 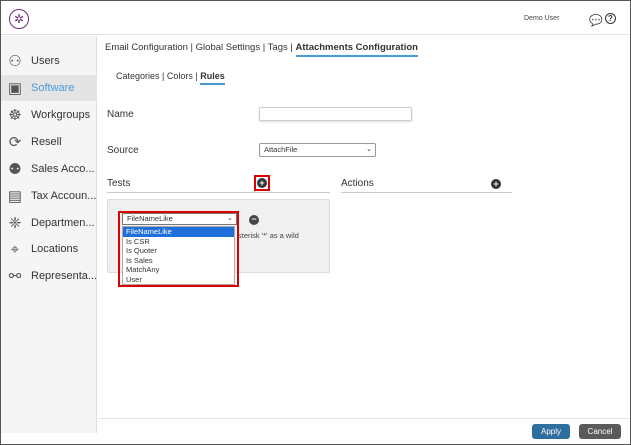 What do you see at coordinates (610, 18) in the screenshot?
I see `help-icon: ?` at bounding box center [610, 18].